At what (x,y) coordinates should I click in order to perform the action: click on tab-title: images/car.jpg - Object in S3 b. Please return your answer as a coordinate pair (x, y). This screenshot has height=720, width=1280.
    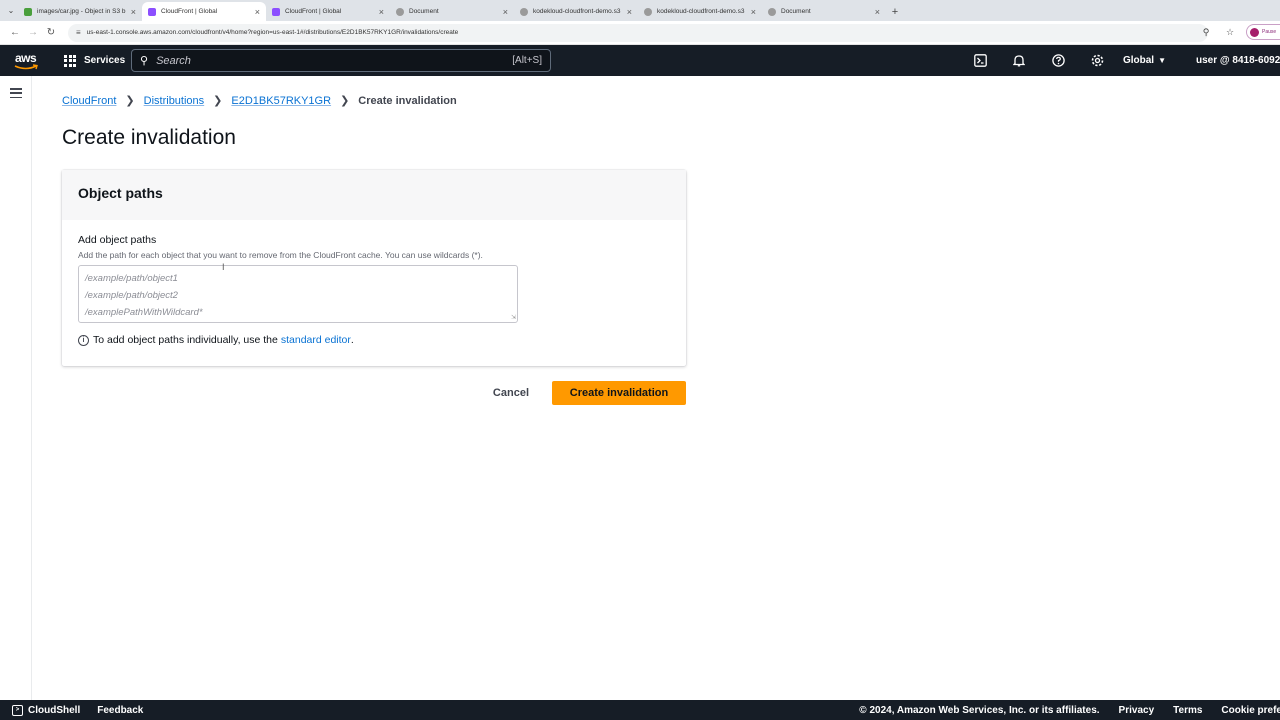
    Looking at the image, I should click on (81, 11).